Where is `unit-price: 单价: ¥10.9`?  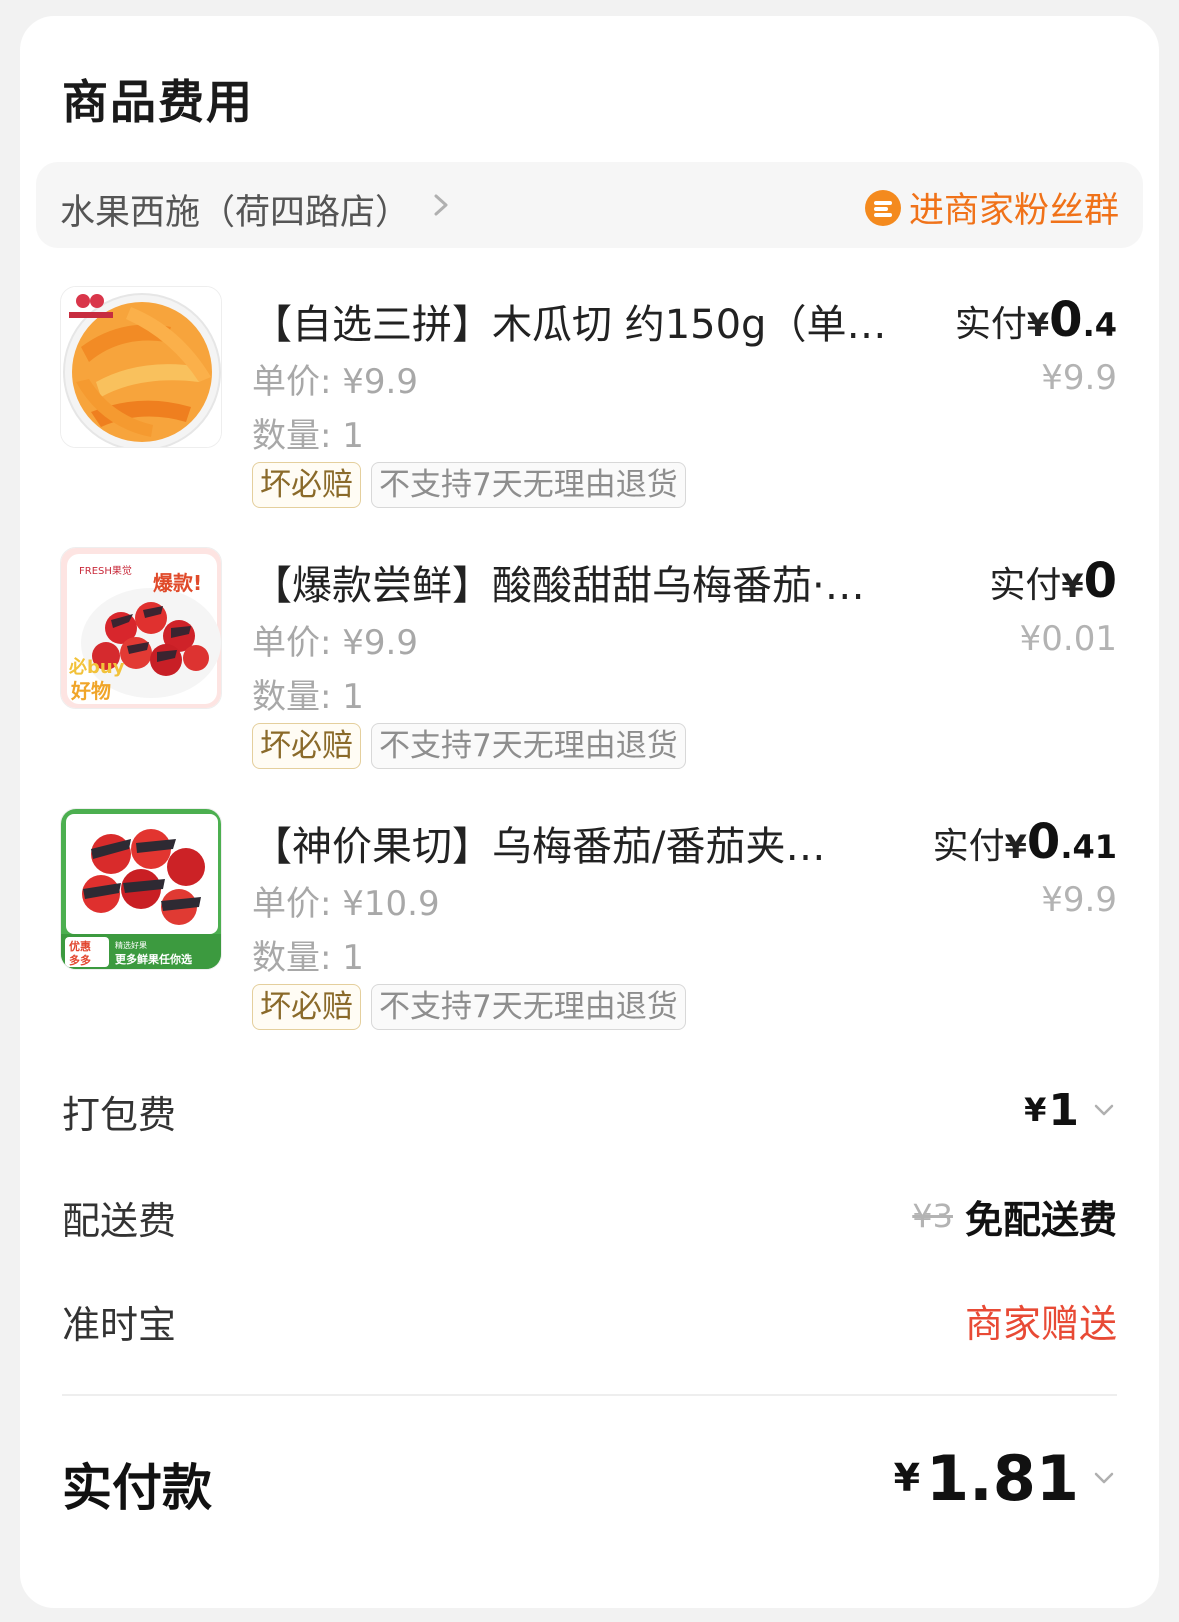
unit-price: 单价: ¥10.9 is located at coordinates (346, 904).